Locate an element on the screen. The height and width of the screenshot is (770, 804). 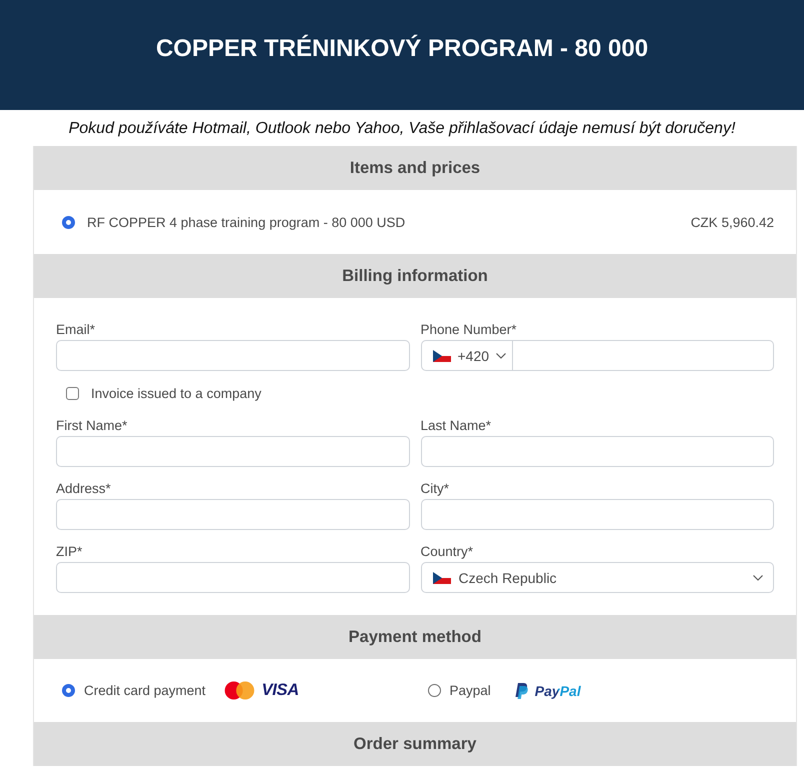
section-heading: Order summary is located at coordinates (415, 744).